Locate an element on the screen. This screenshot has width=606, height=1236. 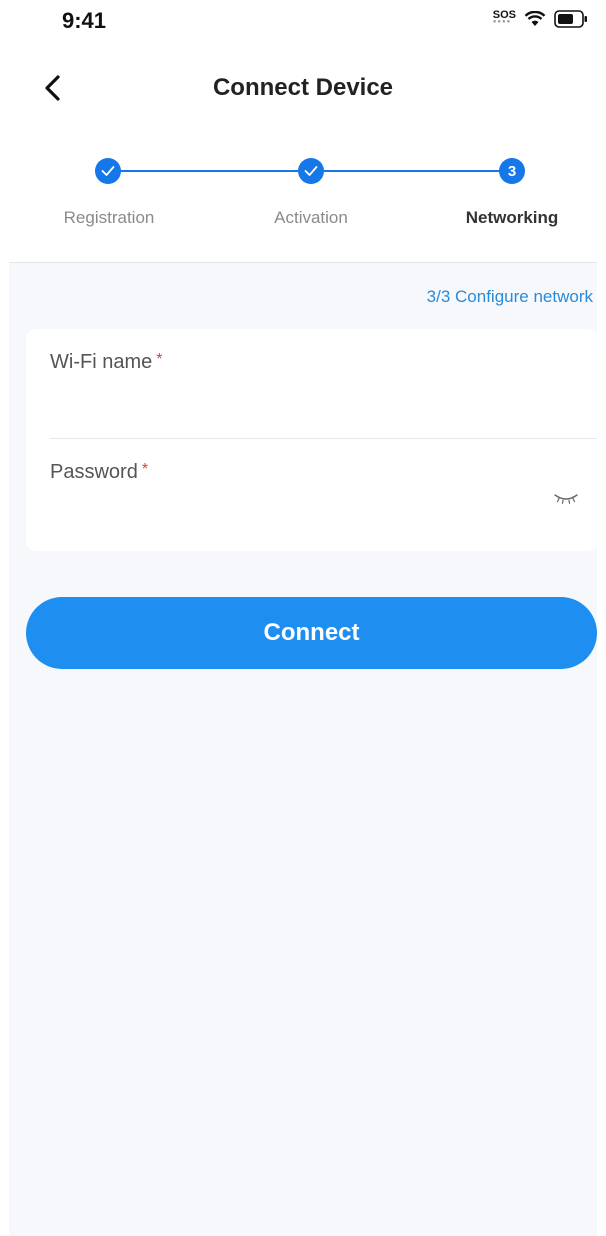
sos-indicator: SOS ●●●● is located at coordinates (504, 17).